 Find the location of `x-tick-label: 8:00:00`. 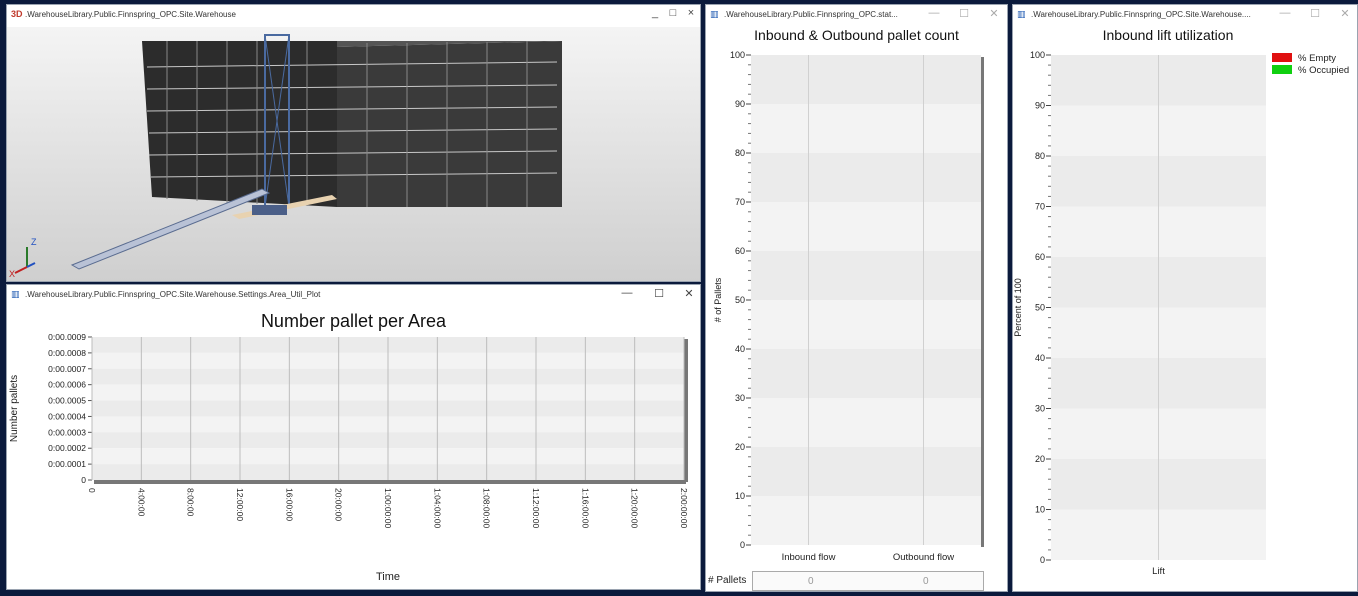

x-tick-label: 8:00:00 is located at coordinates (191, 502).